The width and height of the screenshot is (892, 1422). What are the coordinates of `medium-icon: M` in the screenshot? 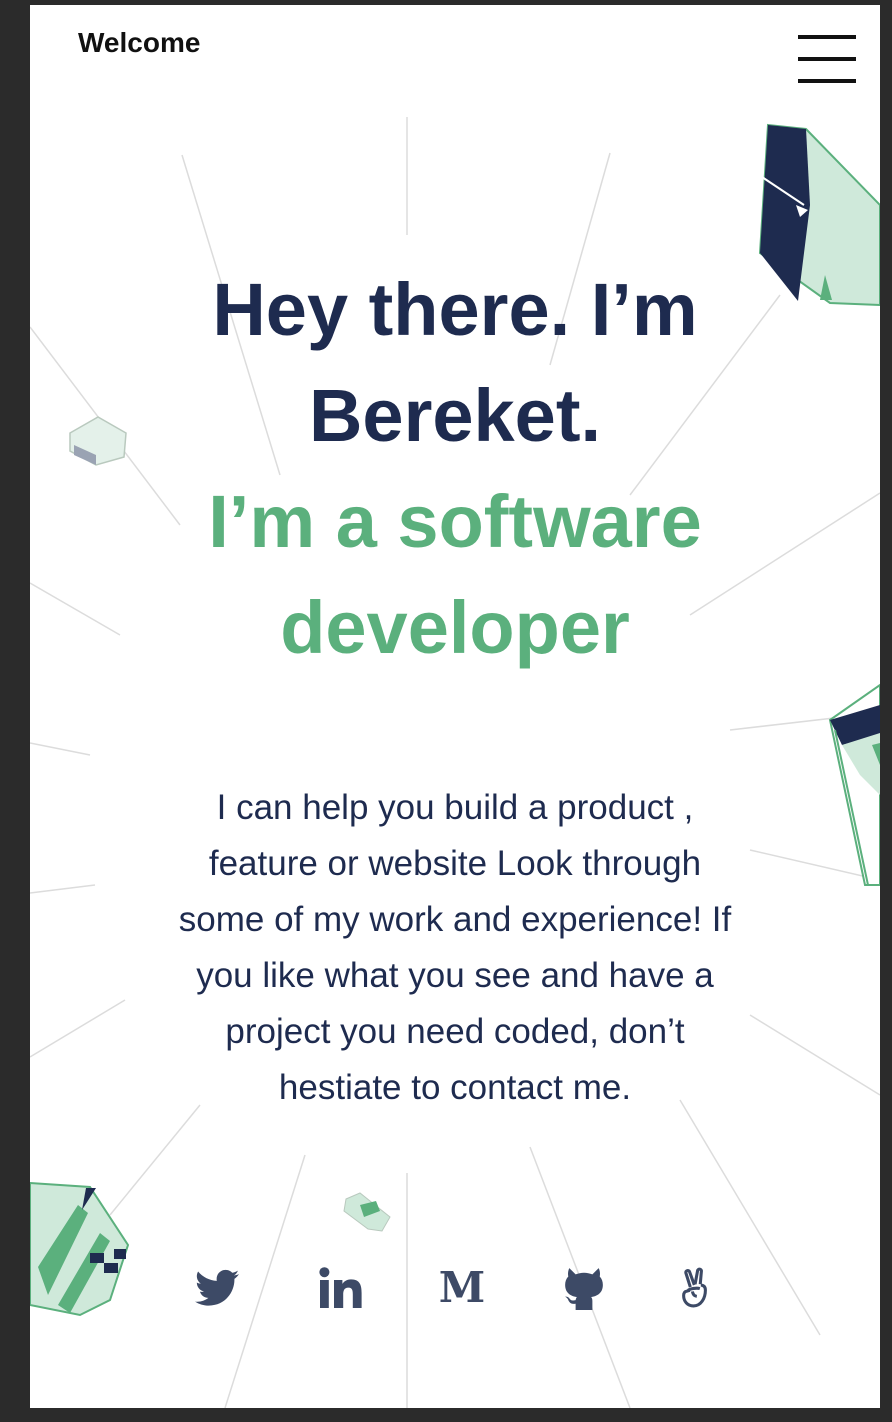 It's located at (462, 1287).